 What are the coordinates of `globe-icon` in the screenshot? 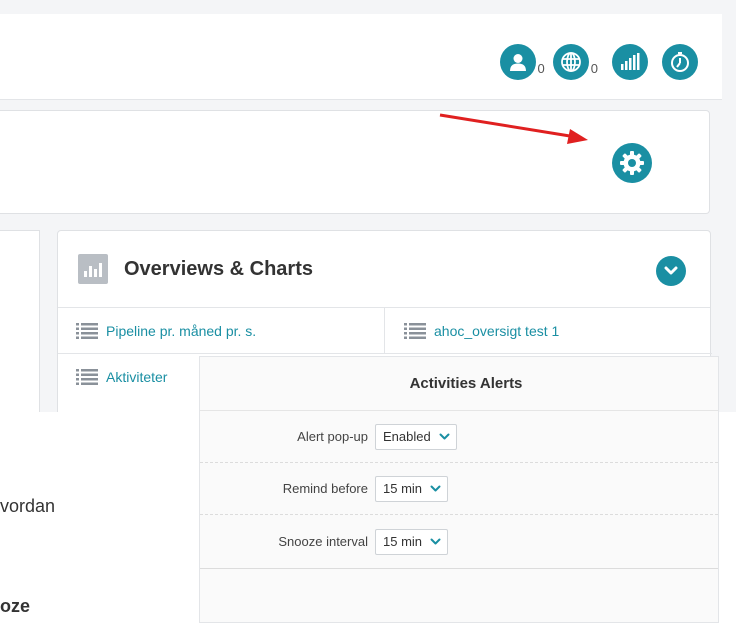 It's located at (570, 62).